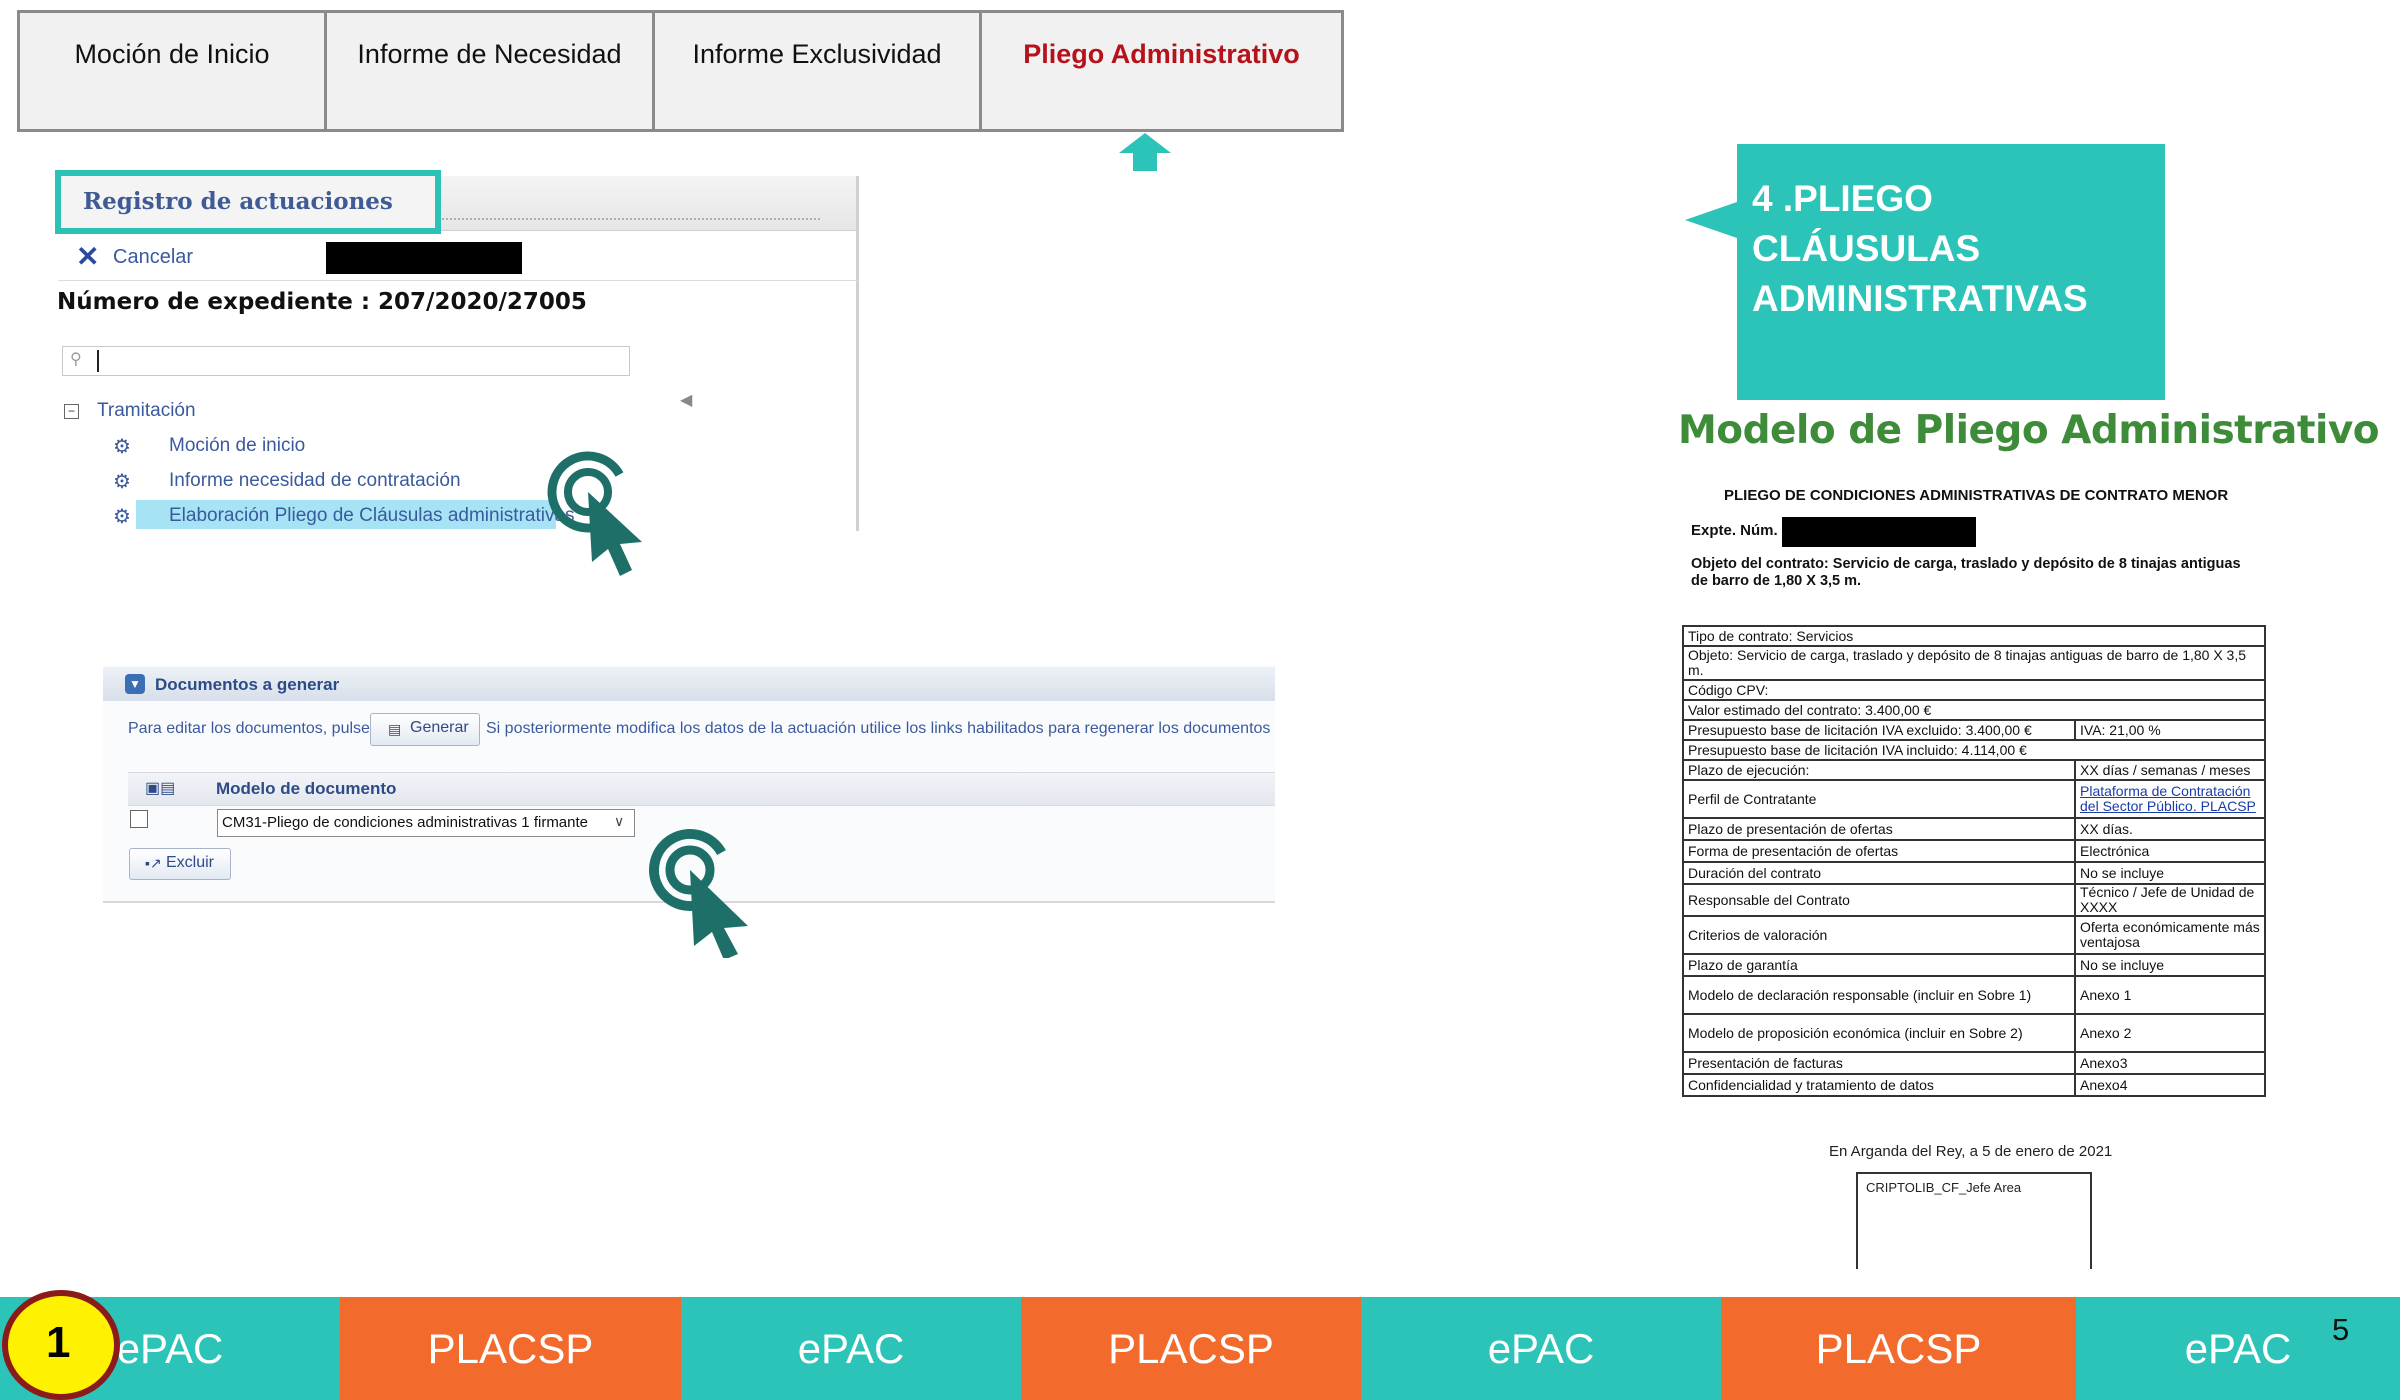  Describe the element at coordinates (1879, 900) in the screenshot. I see `table-cell: Responsable del Contrato` at that location.